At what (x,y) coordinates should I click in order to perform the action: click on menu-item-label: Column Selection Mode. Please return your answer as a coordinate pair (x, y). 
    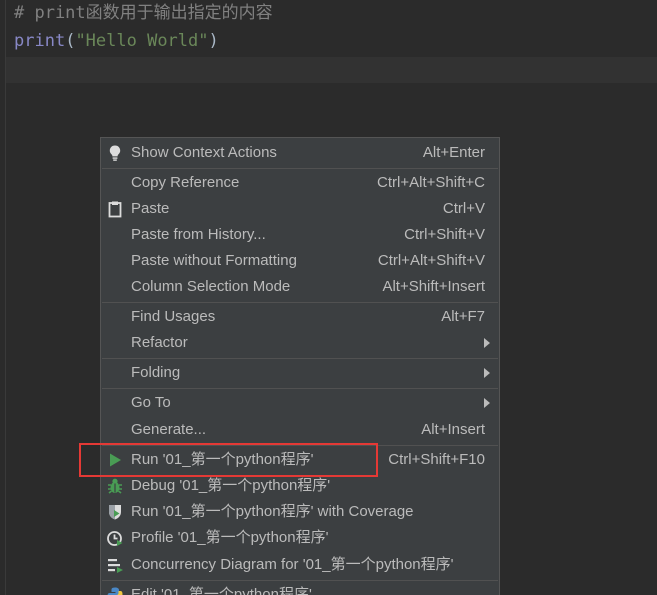
    Looking at the image, I should click on (211, 286).